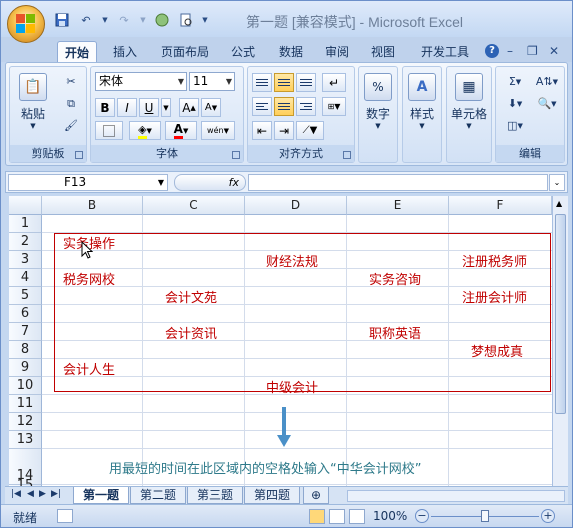 Image resolution: width=573 pixels, height=528 pixels. What do you see at coordinates (42, 494) in the screenshot?
I see `next-sheet-icon: ▶` at bounding box center [42, 494].